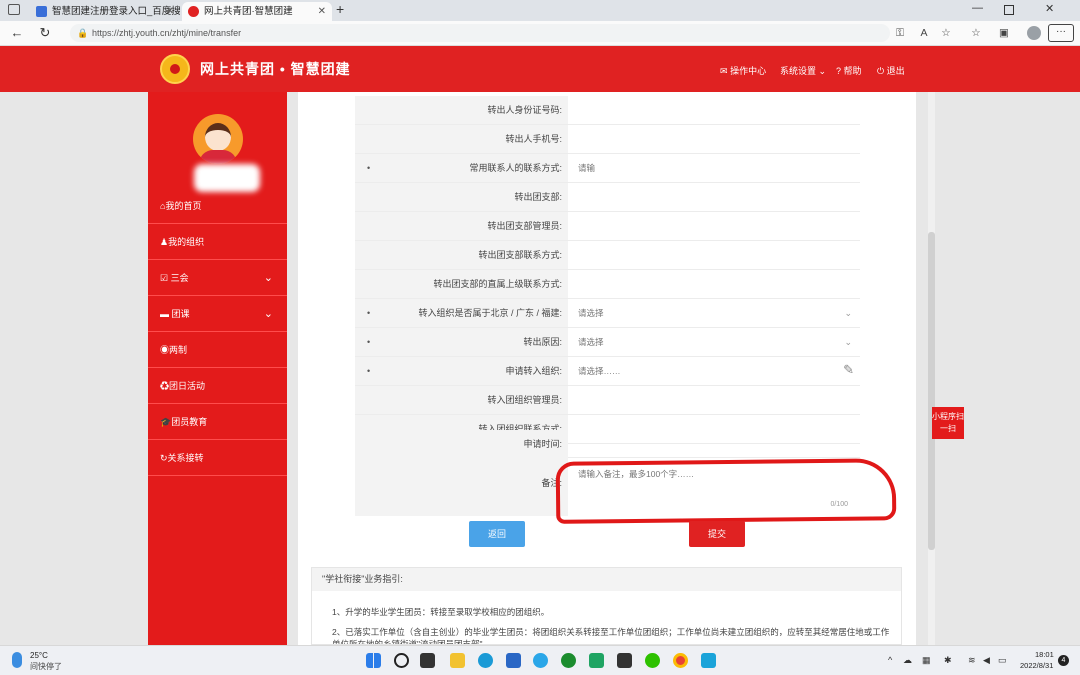 This screenshot has width=1080, height=675. What do you see at coordinates (217, 458) in the screenshot?
I see `sidebar-item-transfer: ↻关系接转` at bounding box center [217, 458].